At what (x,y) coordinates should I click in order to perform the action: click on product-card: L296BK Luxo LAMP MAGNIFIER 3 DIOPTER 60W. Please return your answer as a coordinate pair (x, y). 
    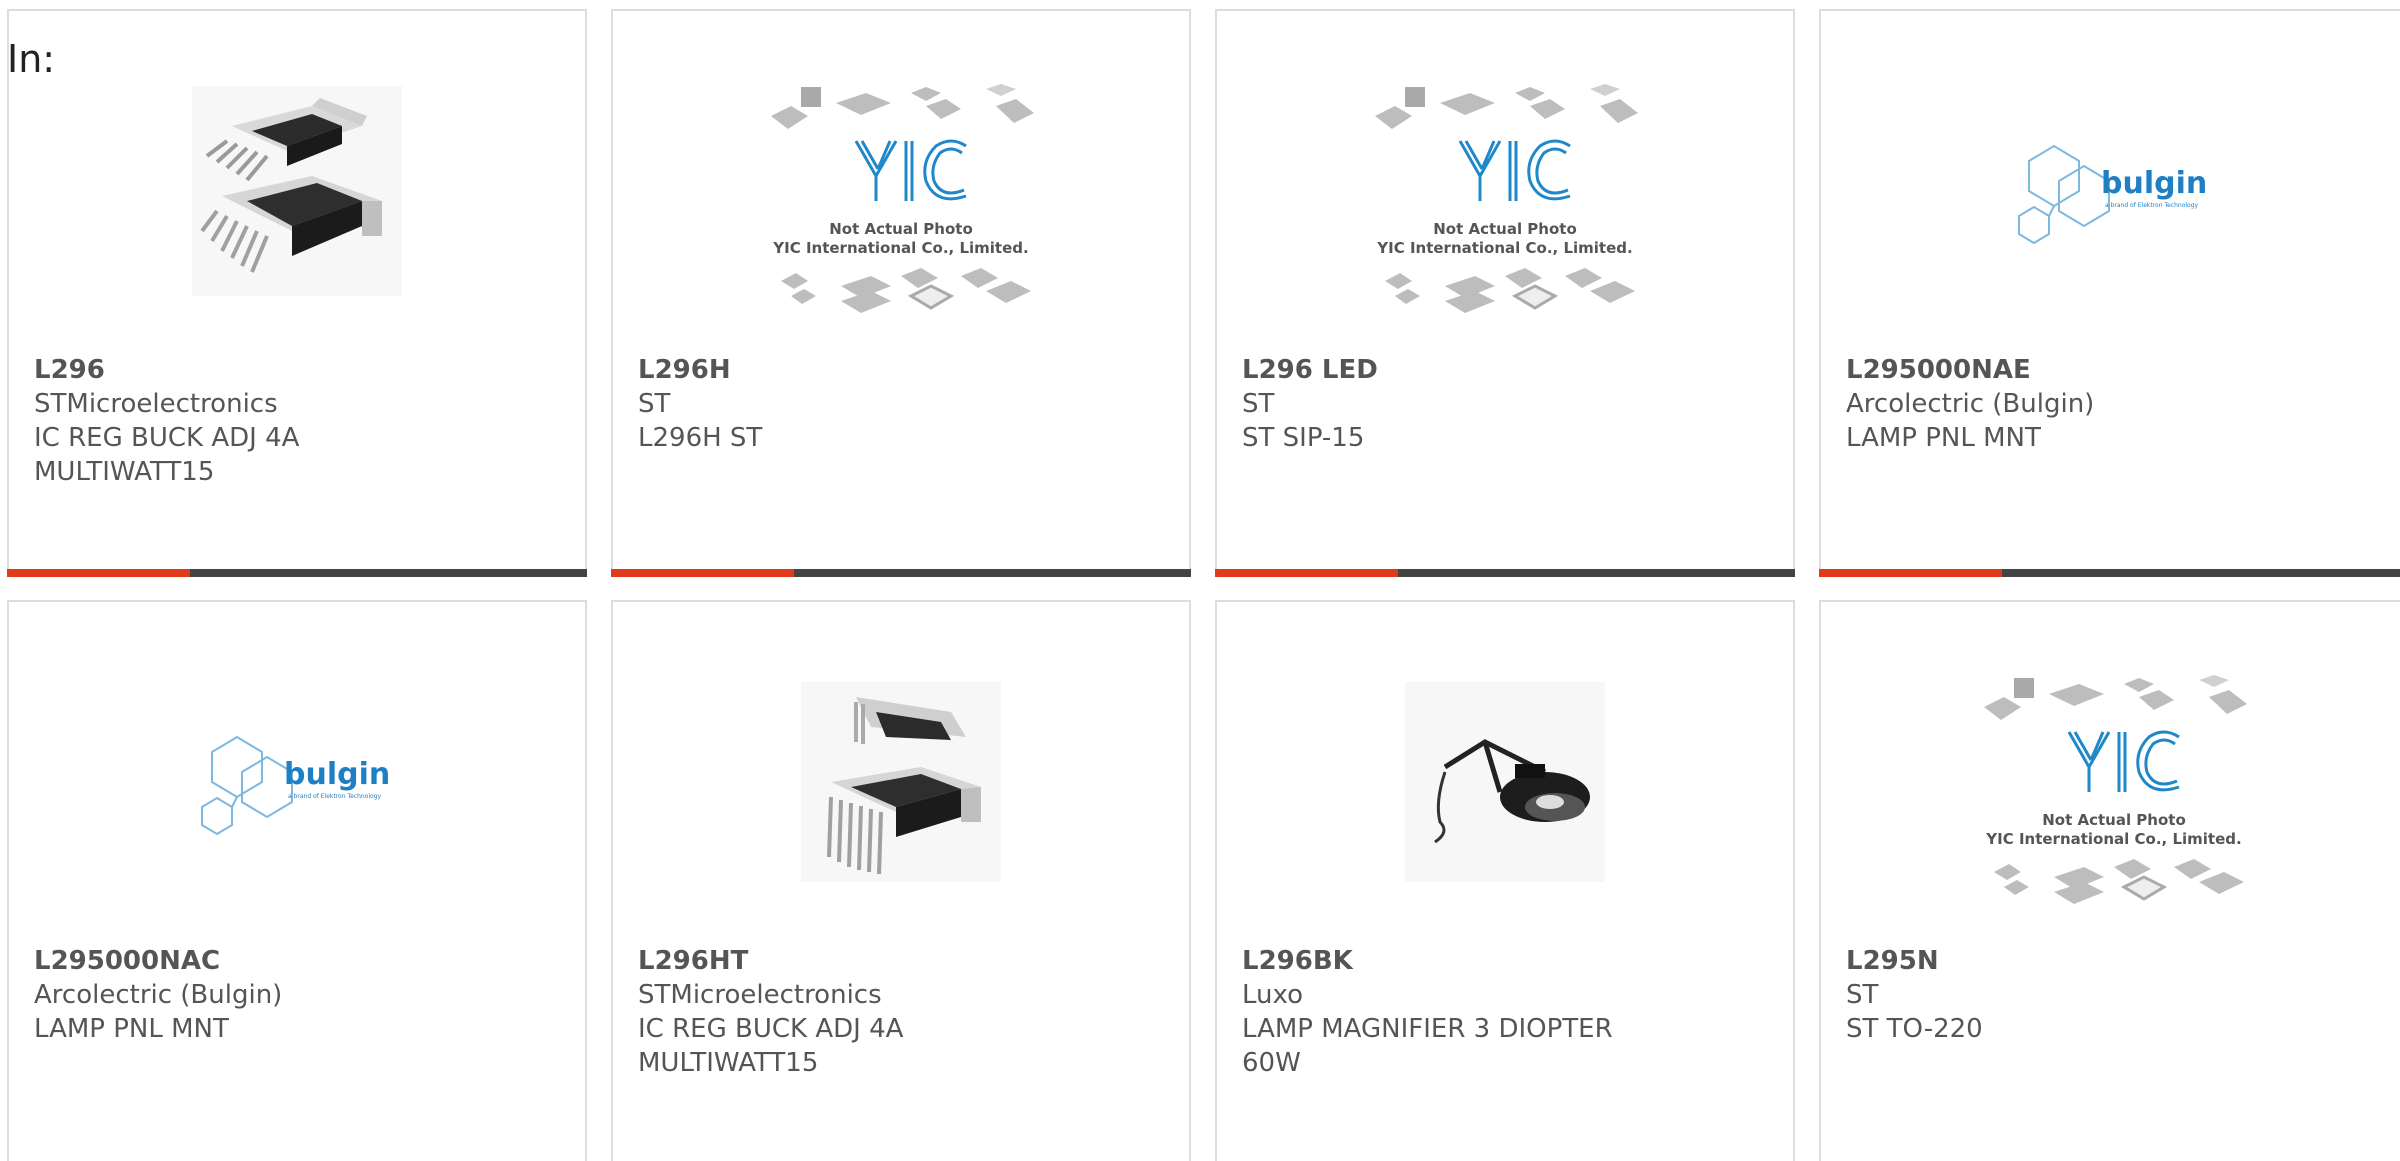
    Looking at the image, I should click on (1505, 880).